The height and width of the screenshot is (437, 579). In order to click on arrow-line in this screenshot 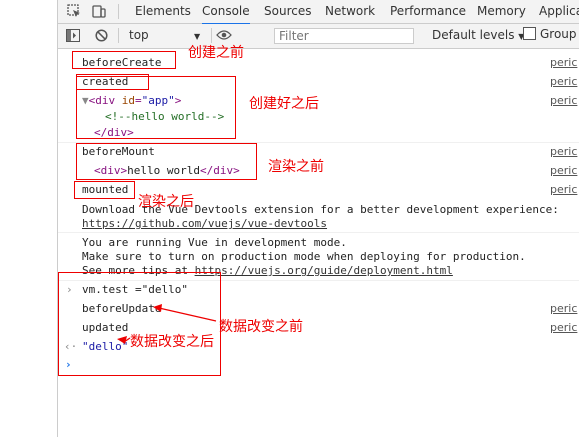, I will do `click(187, 314)`.